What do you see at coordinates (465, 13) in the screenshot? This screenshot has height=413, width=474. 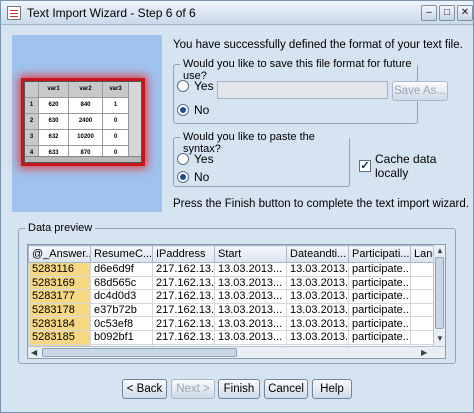 I see `close-icon: ✕` at bounding box center [465, 13].